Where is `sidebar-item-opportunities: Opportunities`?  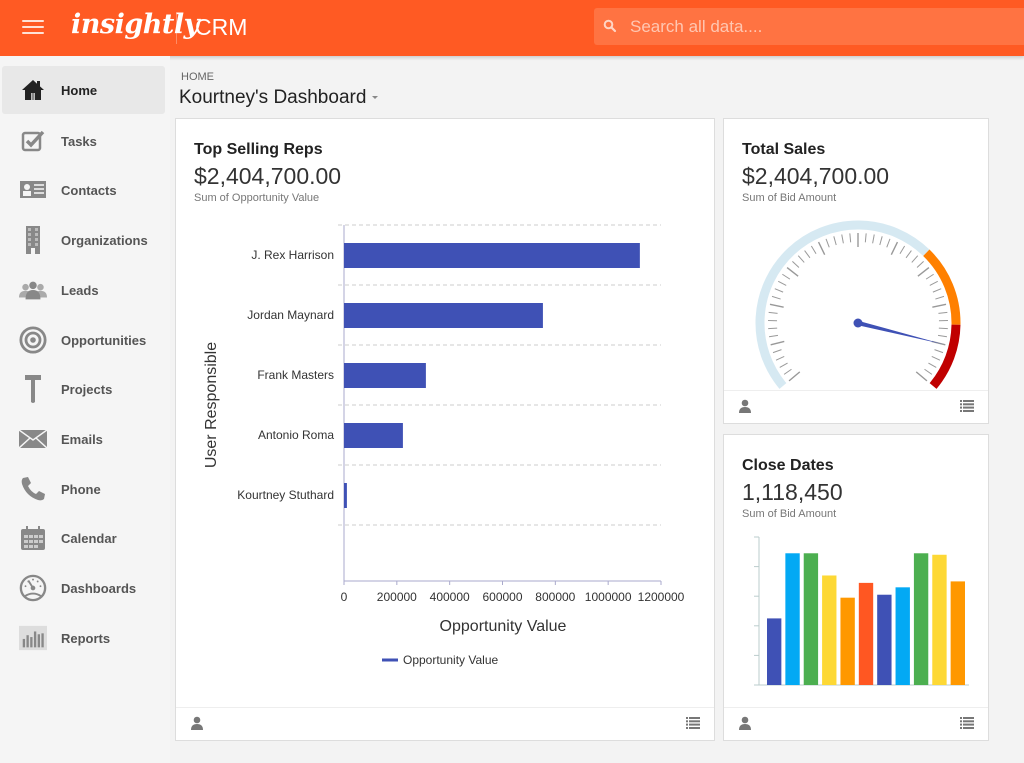
sidebar-item-opportunities: Opportunities is located at coordinates (83, 340).